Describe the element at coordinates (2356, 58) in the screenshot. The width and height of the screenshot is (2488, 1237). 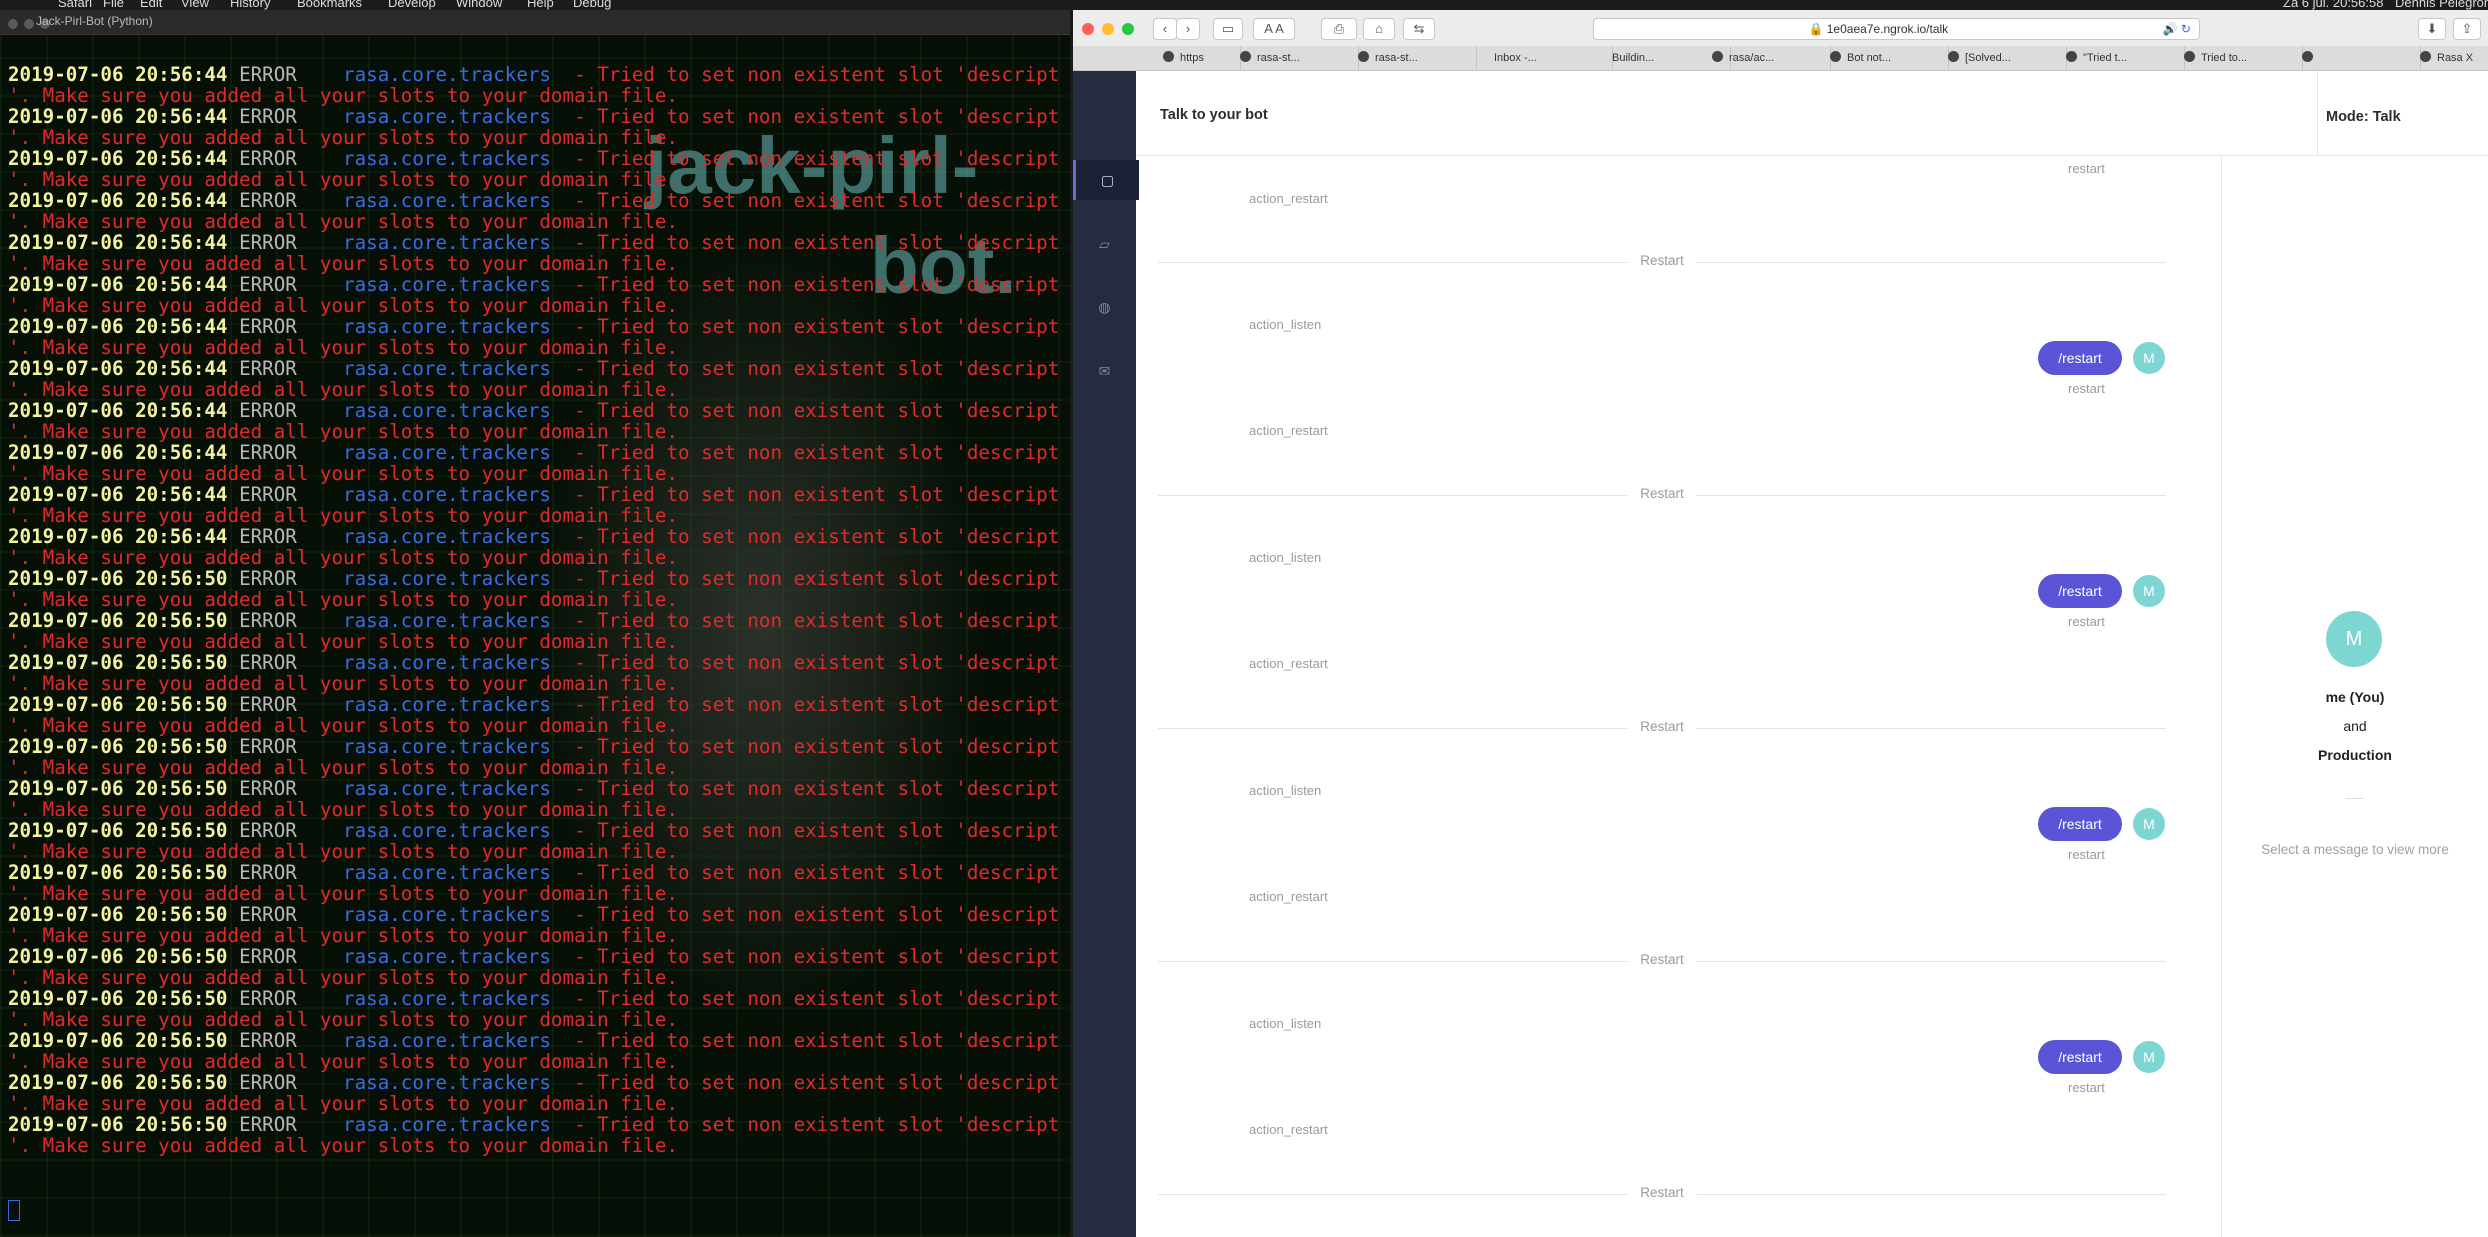
I see `tab-untitled` at that location.